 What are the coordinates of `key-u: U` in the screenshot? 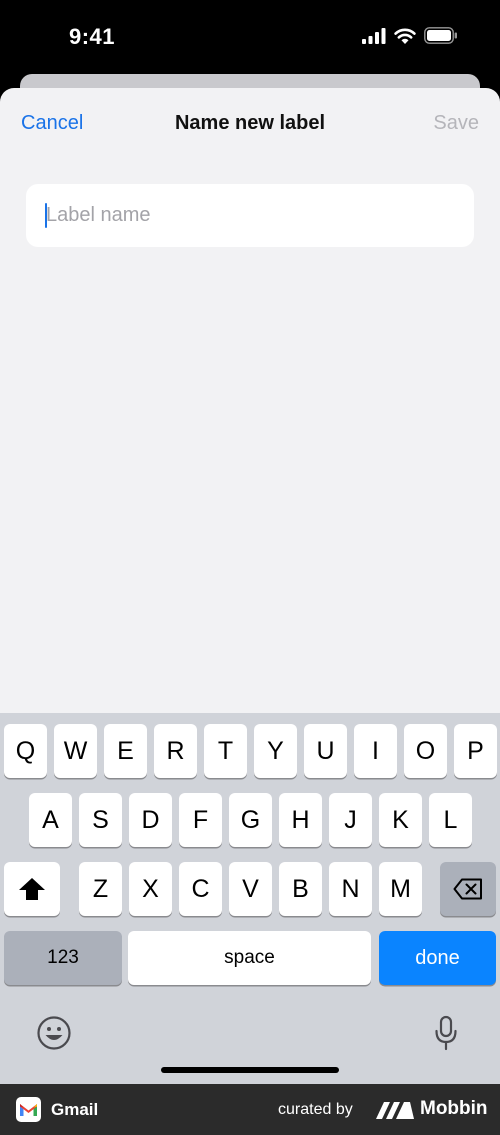 It's located at (325, 751).